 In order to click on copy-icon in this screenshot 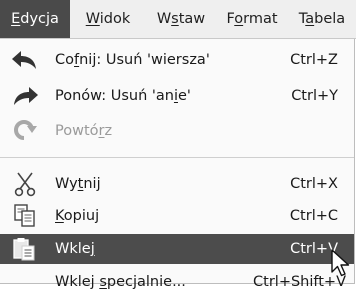, I will do `click(24, 215)`.